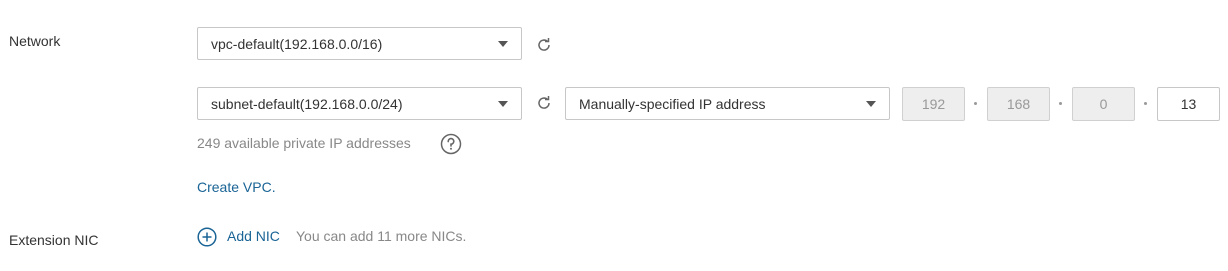 The image size is (1228, 271). What do you see at coordinates (297, 43) in the screenshot?
I see `vpc-select-value: vpc-default(192.168.0.0/16)` at bounding box center [297, 43].